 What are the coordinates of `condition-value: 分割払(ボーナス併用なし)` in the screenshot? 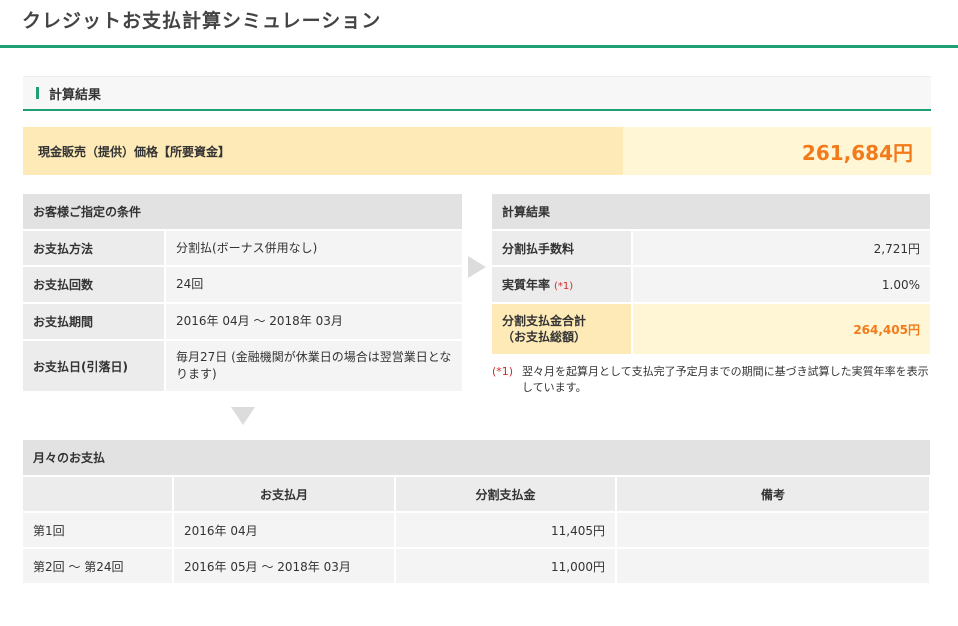 It's located at (313, 248).